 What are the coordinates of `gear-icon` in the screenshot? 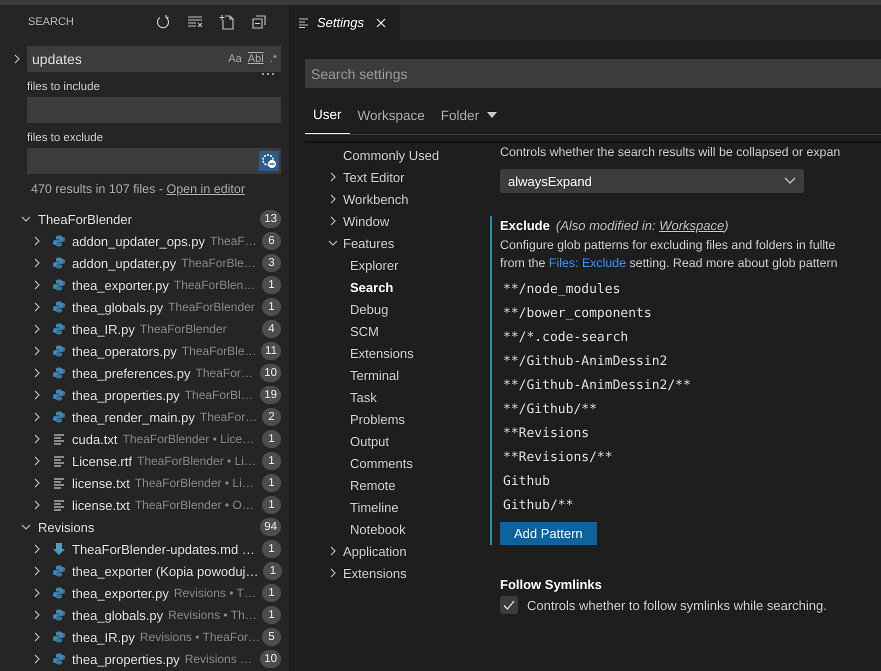 It's located at (269, 161).